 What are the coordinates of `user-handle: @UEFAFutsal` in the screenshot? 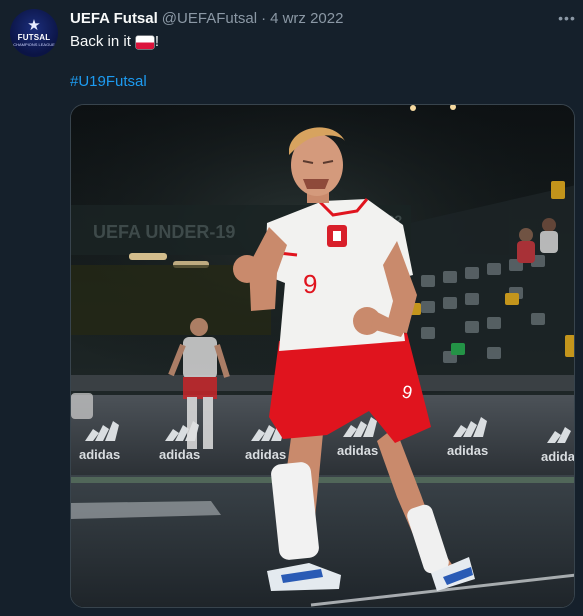 It's located at (209, 18).